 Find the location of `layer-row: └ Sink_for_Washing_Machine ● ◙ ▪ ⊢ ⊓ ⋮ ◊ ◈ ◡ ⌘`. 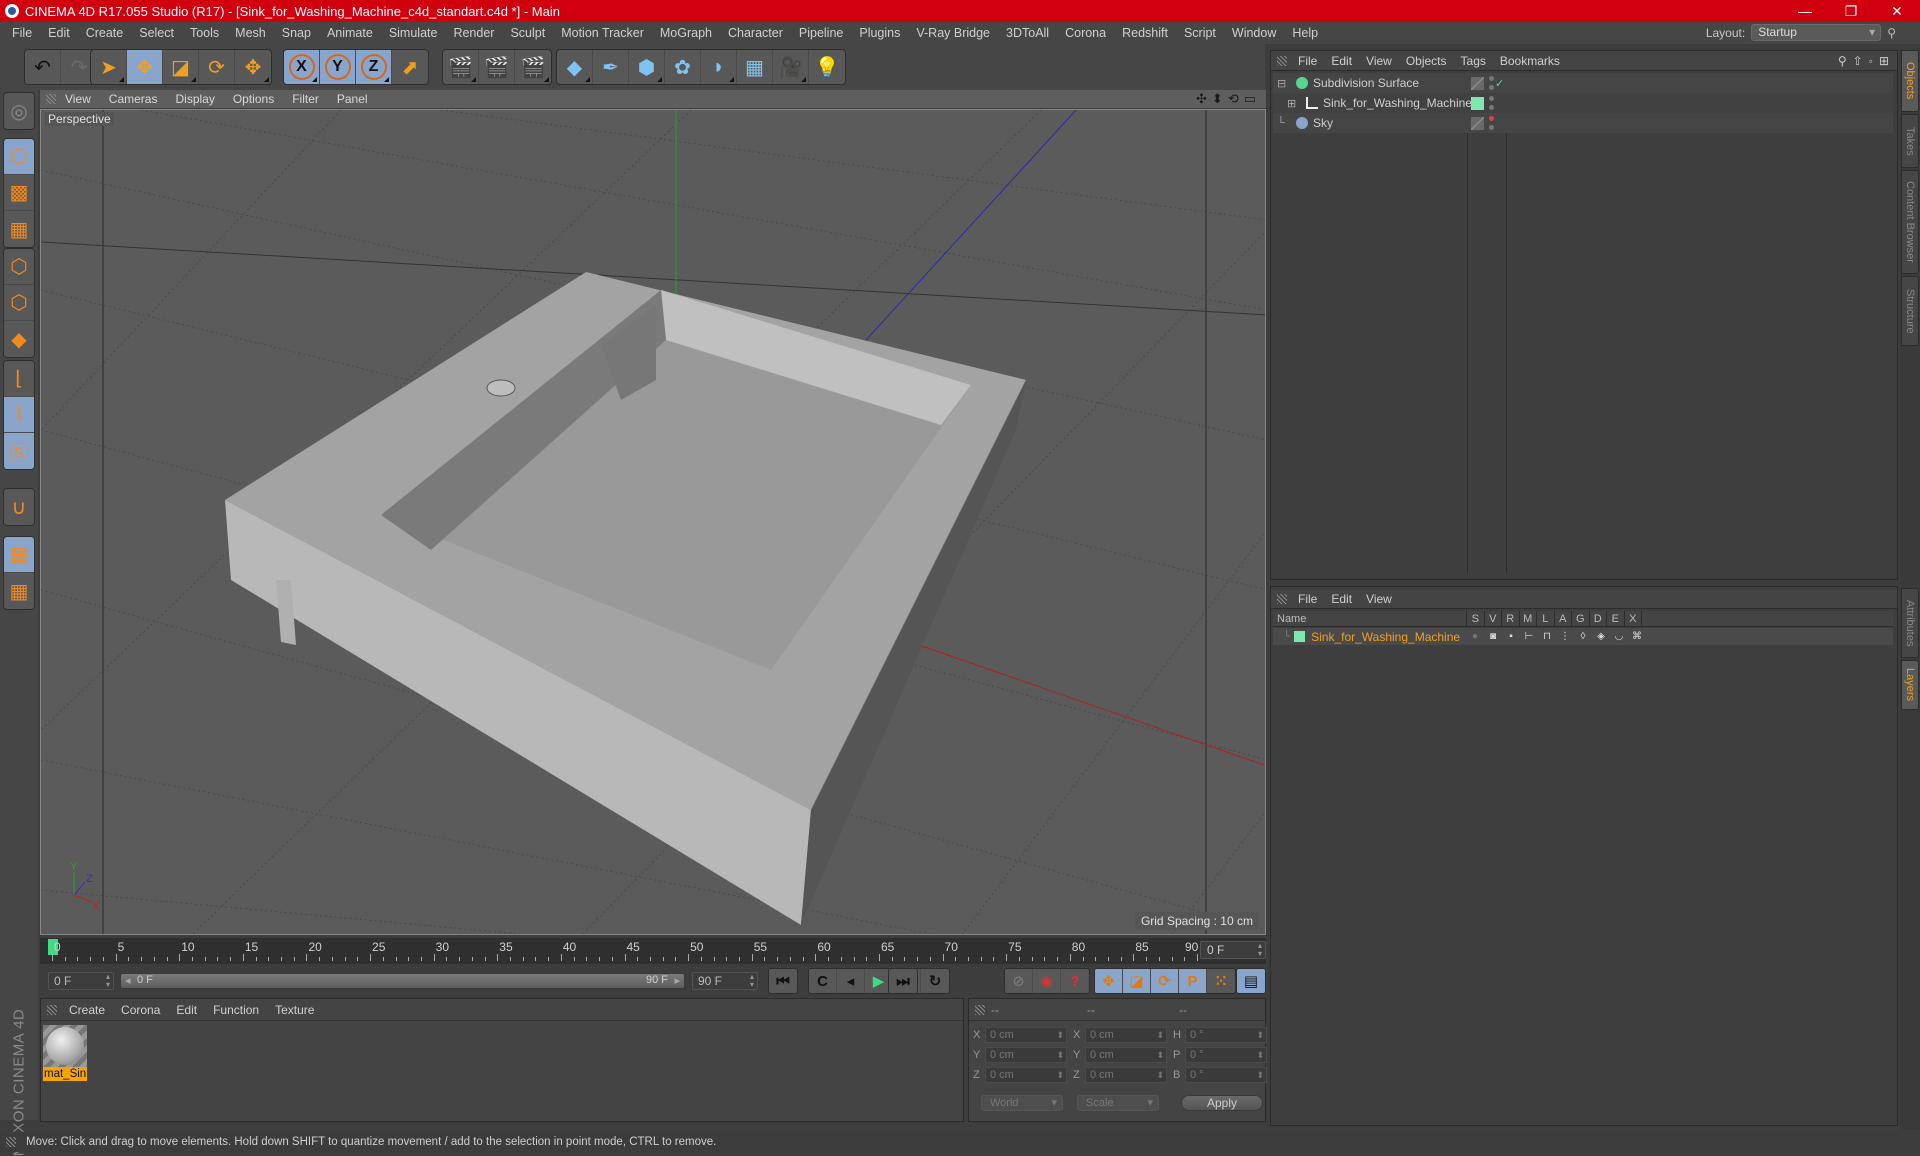

layer-row: └ Sink_for_Washing_Machine ● ◙ ▪ ⊢ ⊓ ⋮ ◊ ◈ ◡ ⌘ is located at coordinates (1583, 636).